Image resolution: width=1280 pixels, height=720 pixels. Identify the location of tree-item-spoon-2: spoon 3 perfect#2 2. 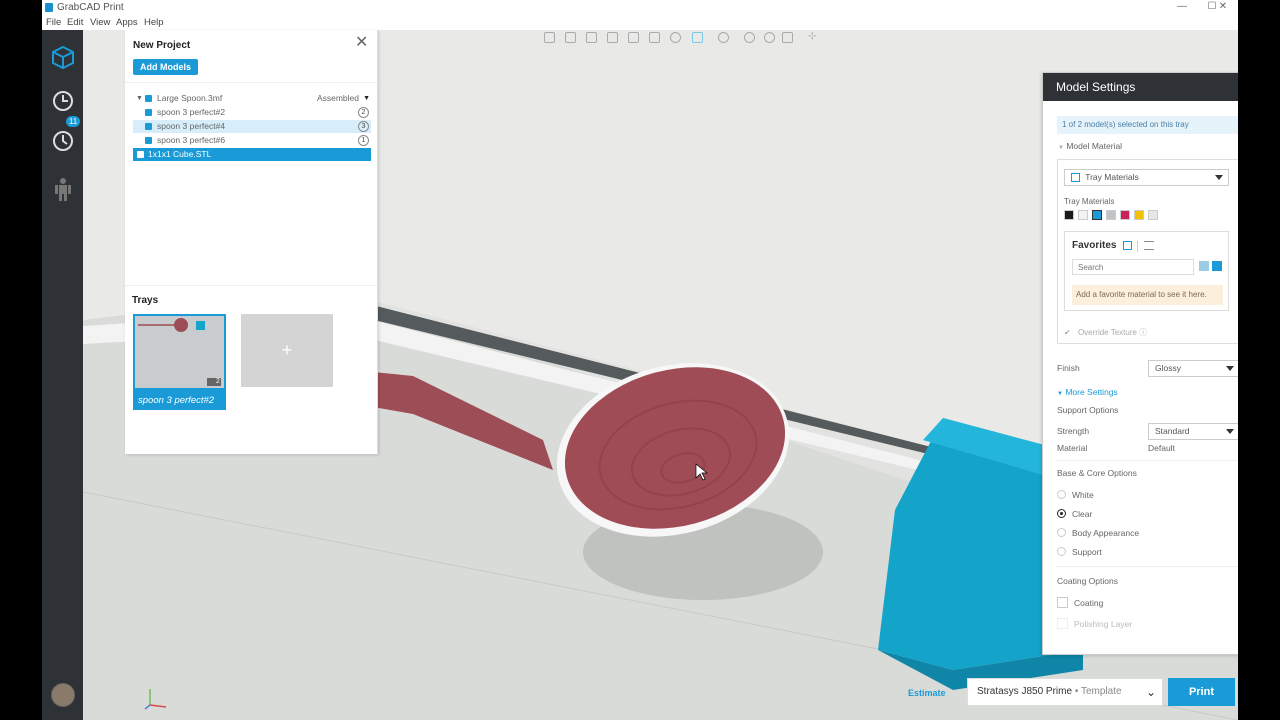
(252, 112).